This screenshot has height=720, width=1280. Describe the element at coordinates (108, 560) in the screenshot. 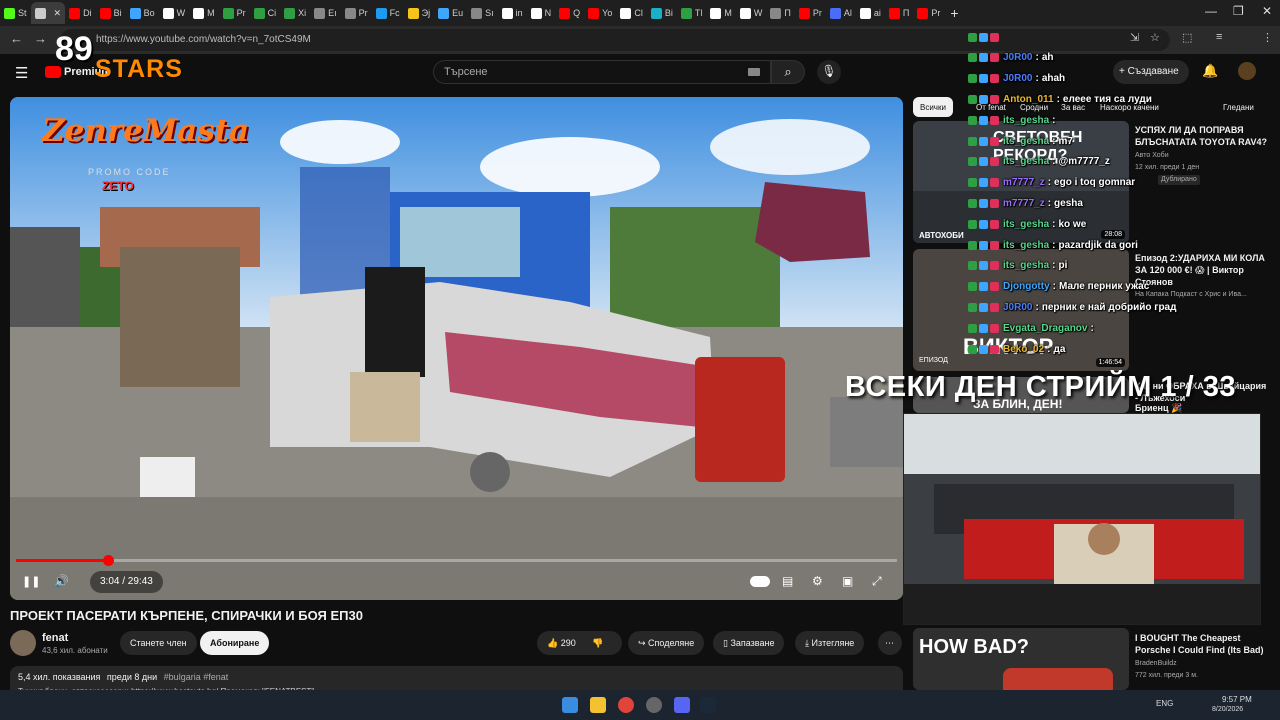

I see `scrubber-handle` at that location.